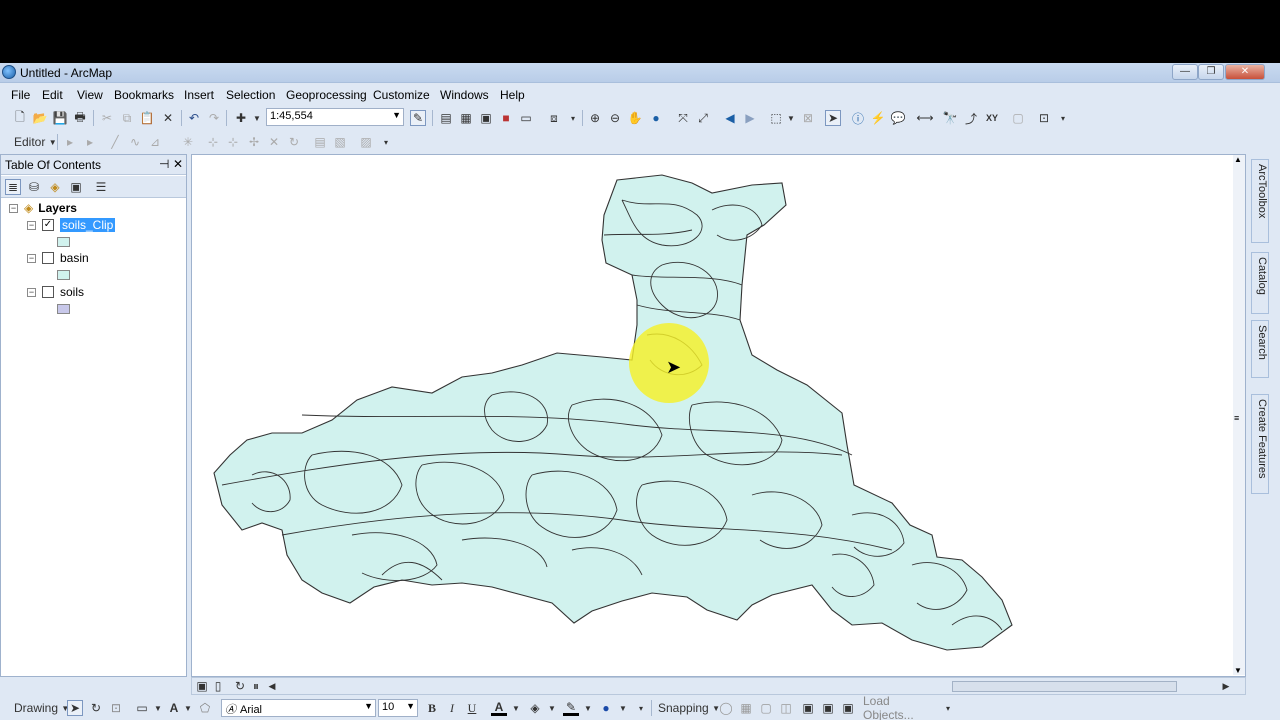 This screenshot has width=1280, height=720. I want to click on find-route-icon: ⤴, so click(971, 118).